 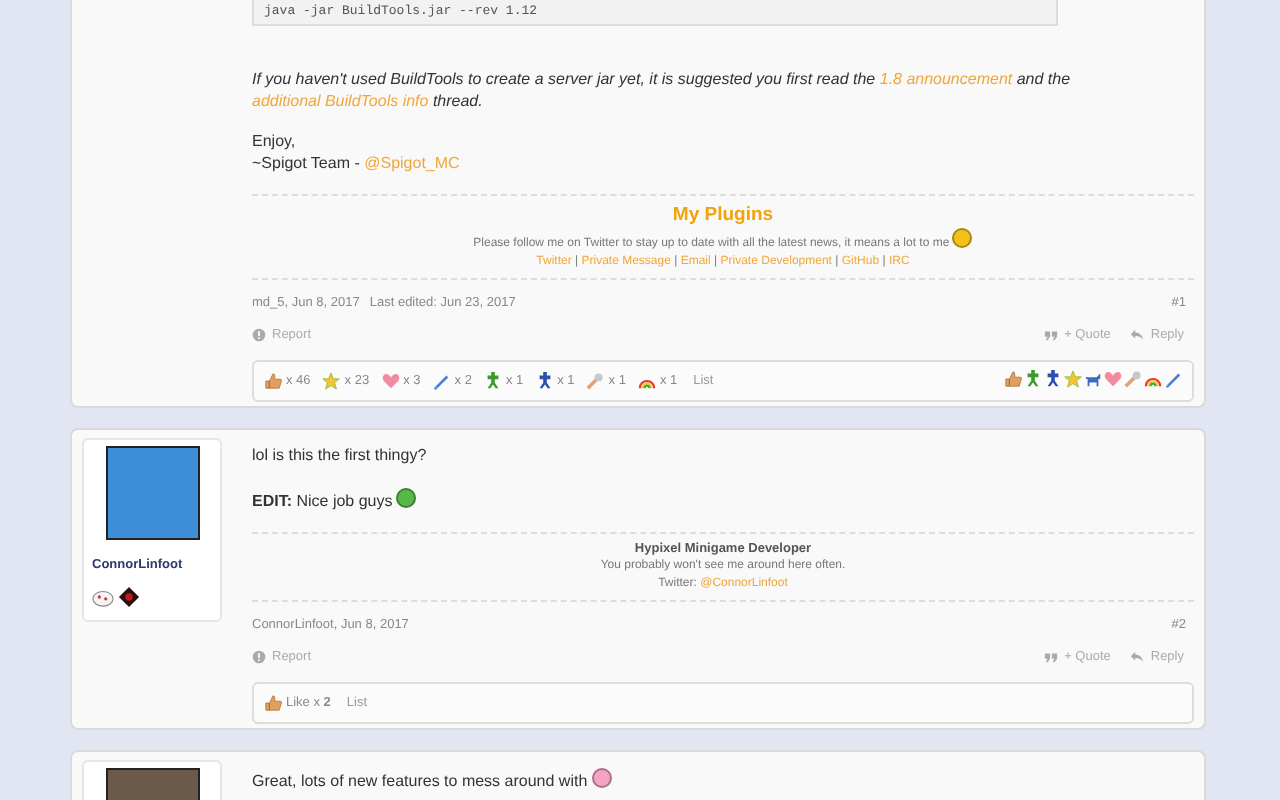 What do you see at coordinates (946, 79) in the screenshot?
I see `text-link: 1.8 announcement` at bounding box center [946, 79].